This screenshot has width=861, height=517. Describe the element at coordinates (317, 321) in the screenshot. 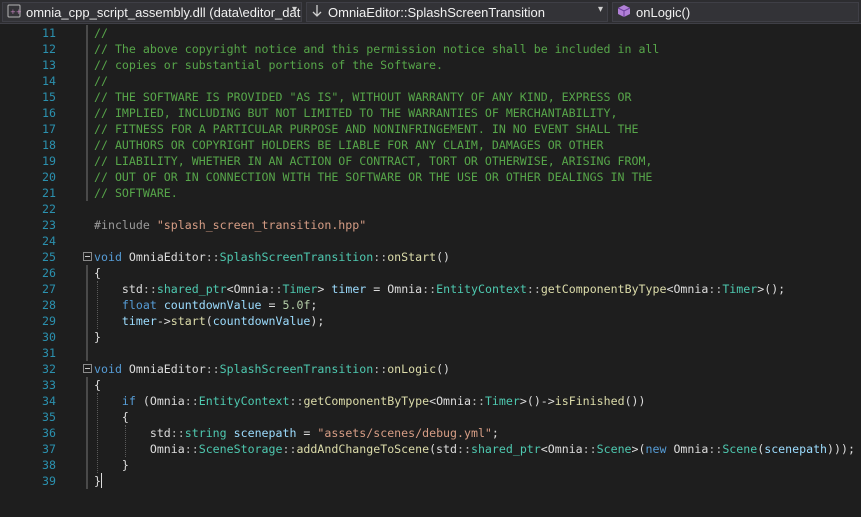

I see `token-plain: );` at that location.